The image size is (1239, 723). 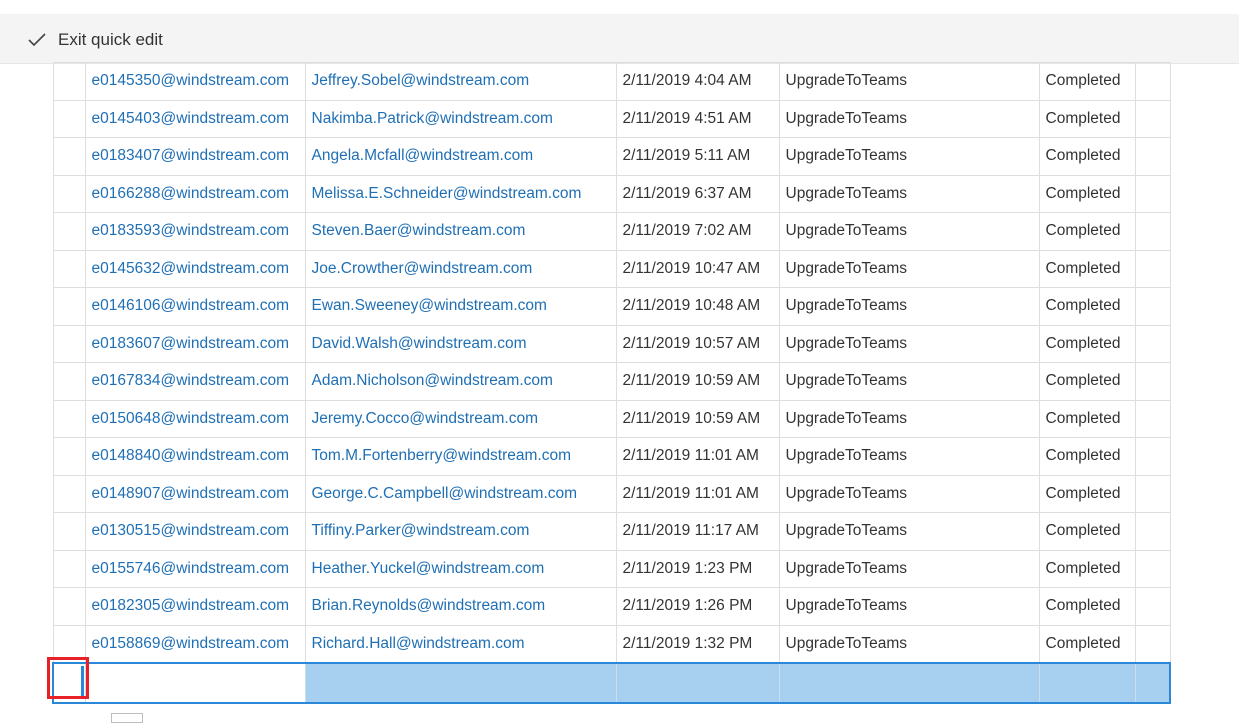 I want to click on new-row-extra-cell, so click(x=1152, y=682).